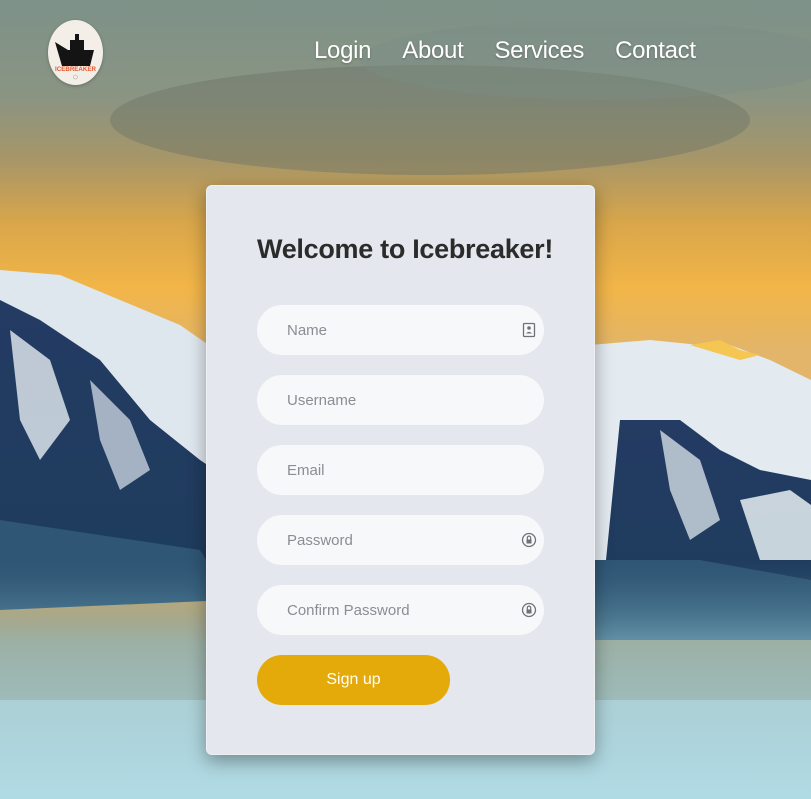 The height and width of the screenshot is (799, 811). What do you see at coordinates (353, 680) in the screenshot?
I see `signup-button: Sign up` at bounding box center [353, 680].